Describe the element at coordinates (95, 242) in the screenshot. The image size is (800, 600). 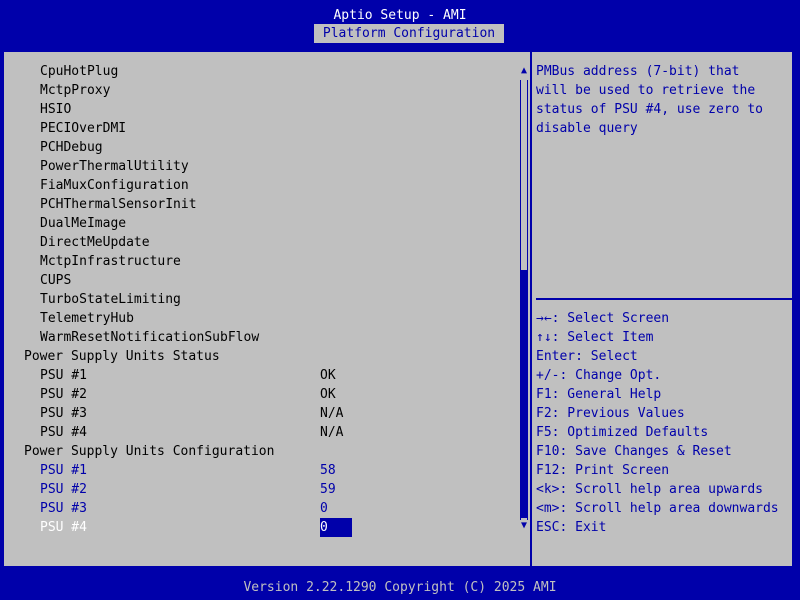
I see `menu-item-directmeupdate: DirectMeUpdate` at that location.